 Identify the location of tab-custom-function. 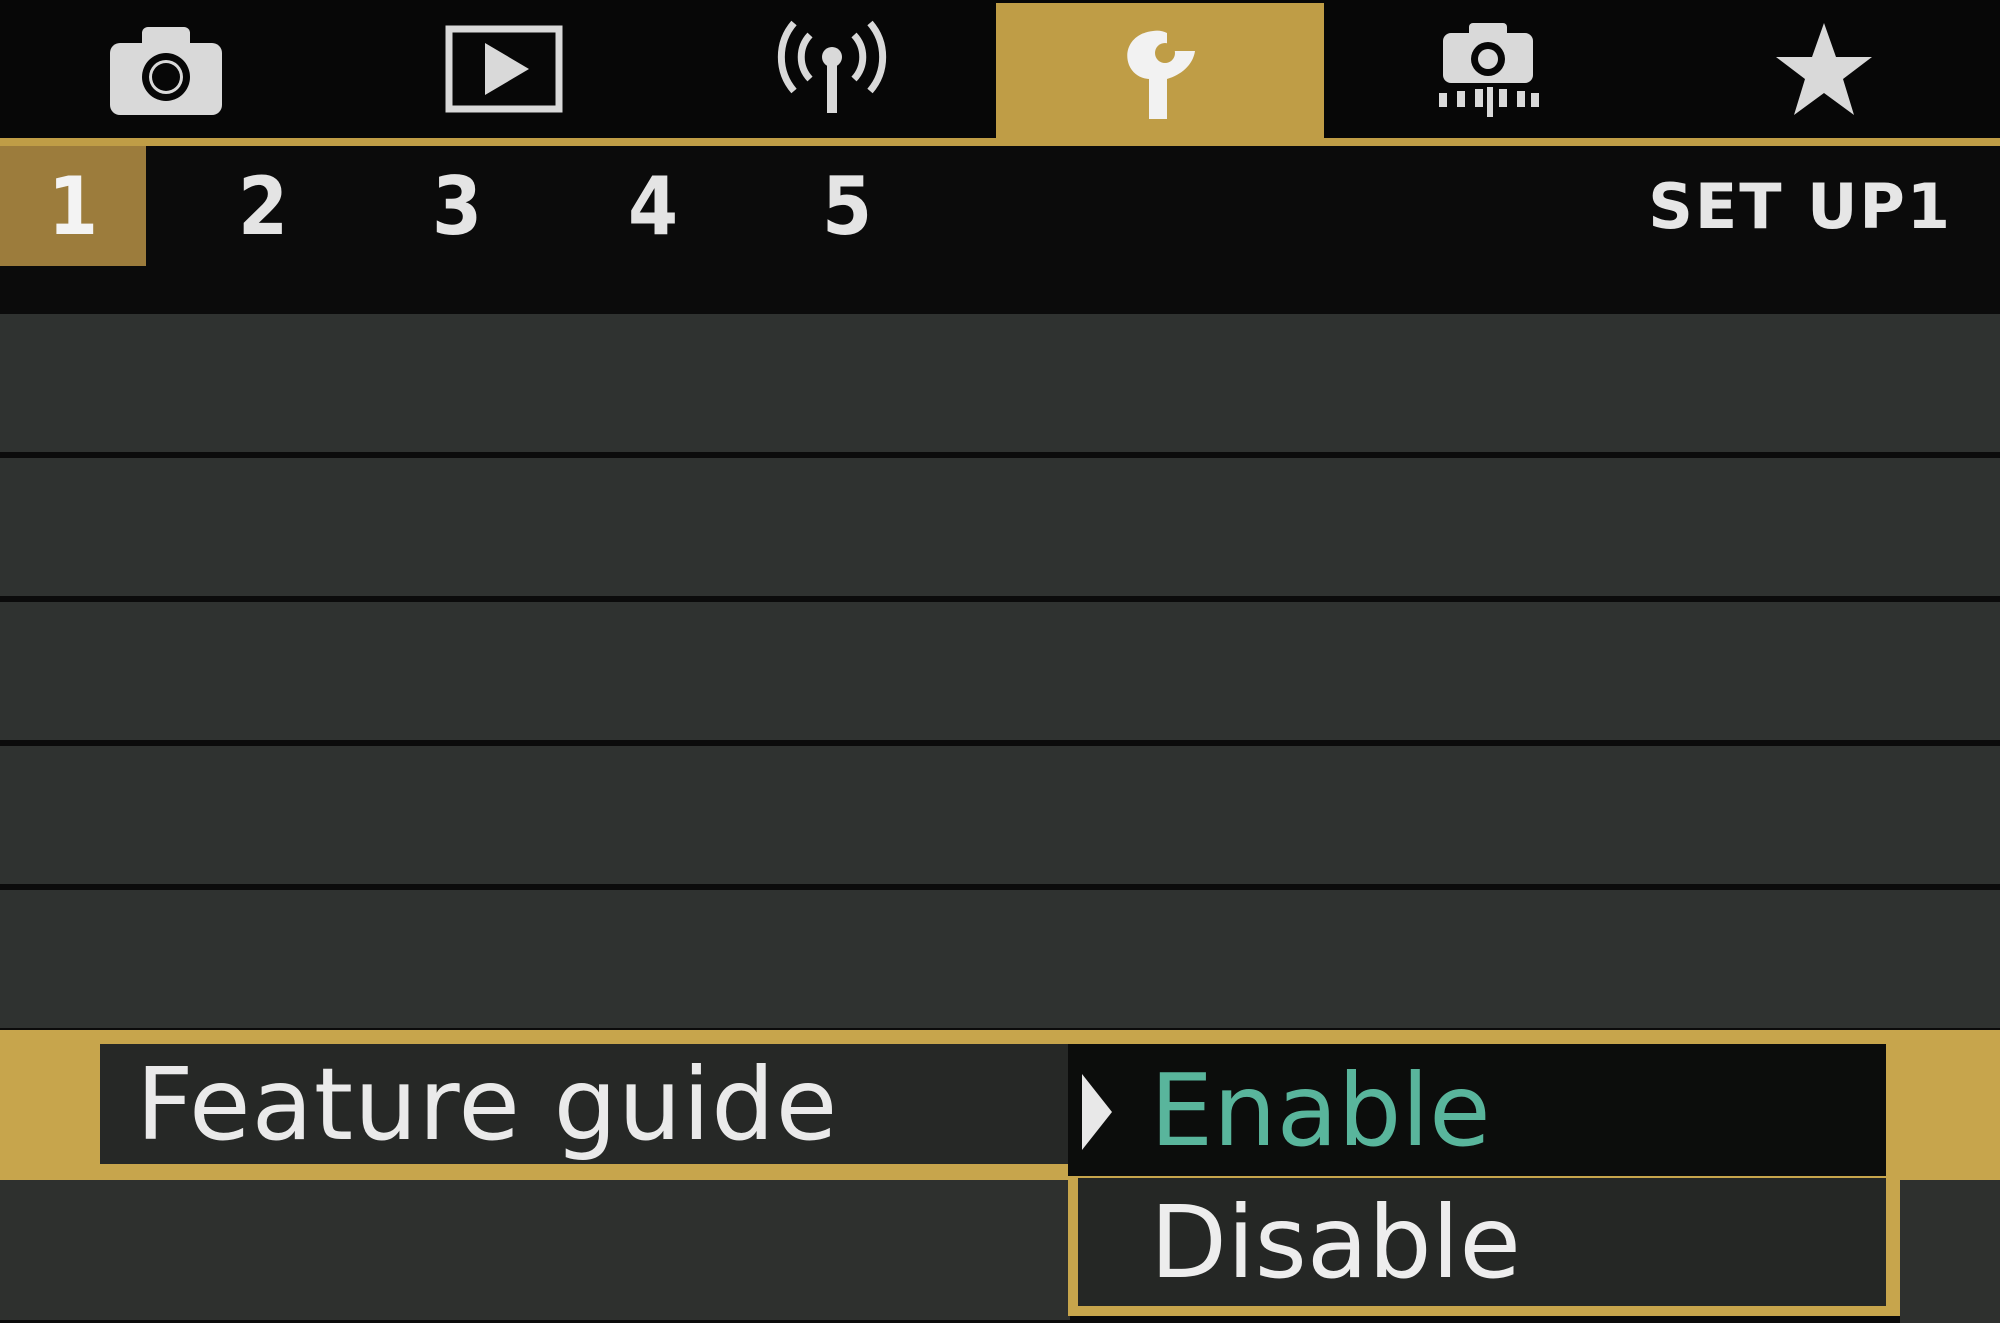
(1488, 69).